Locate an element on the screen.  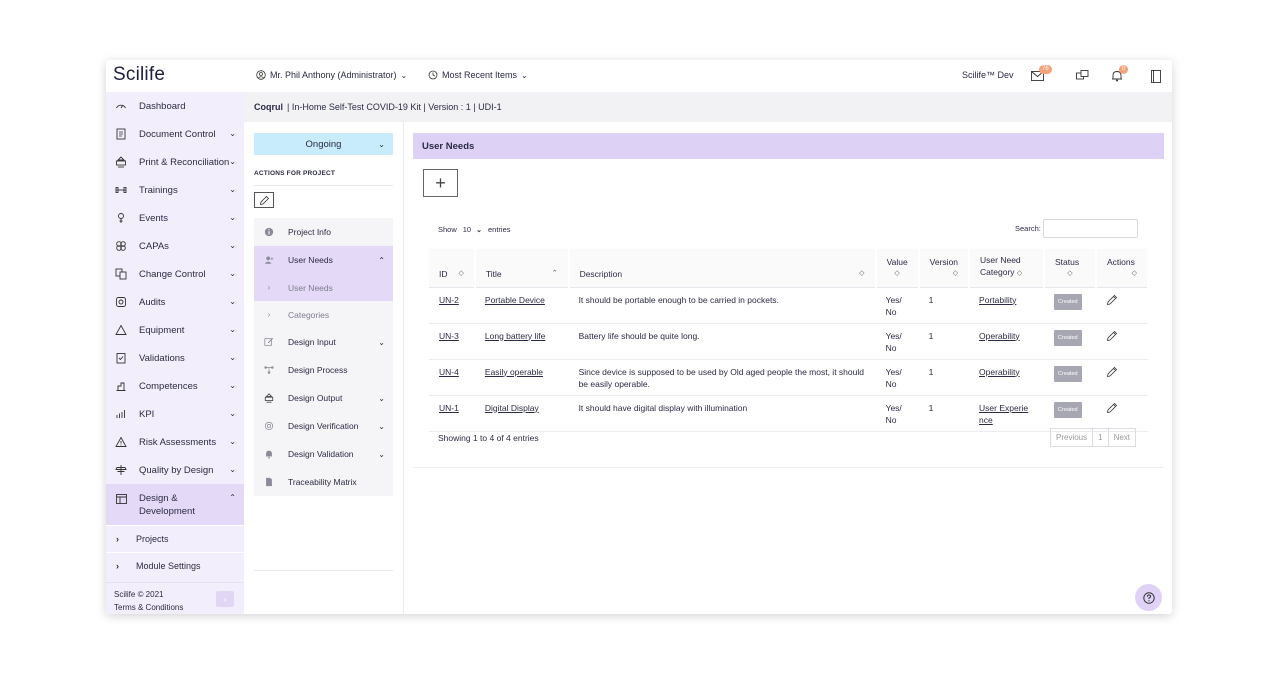
project-menu-design-validation: Design Validation ⌄ is located at coordinates (323, 454).